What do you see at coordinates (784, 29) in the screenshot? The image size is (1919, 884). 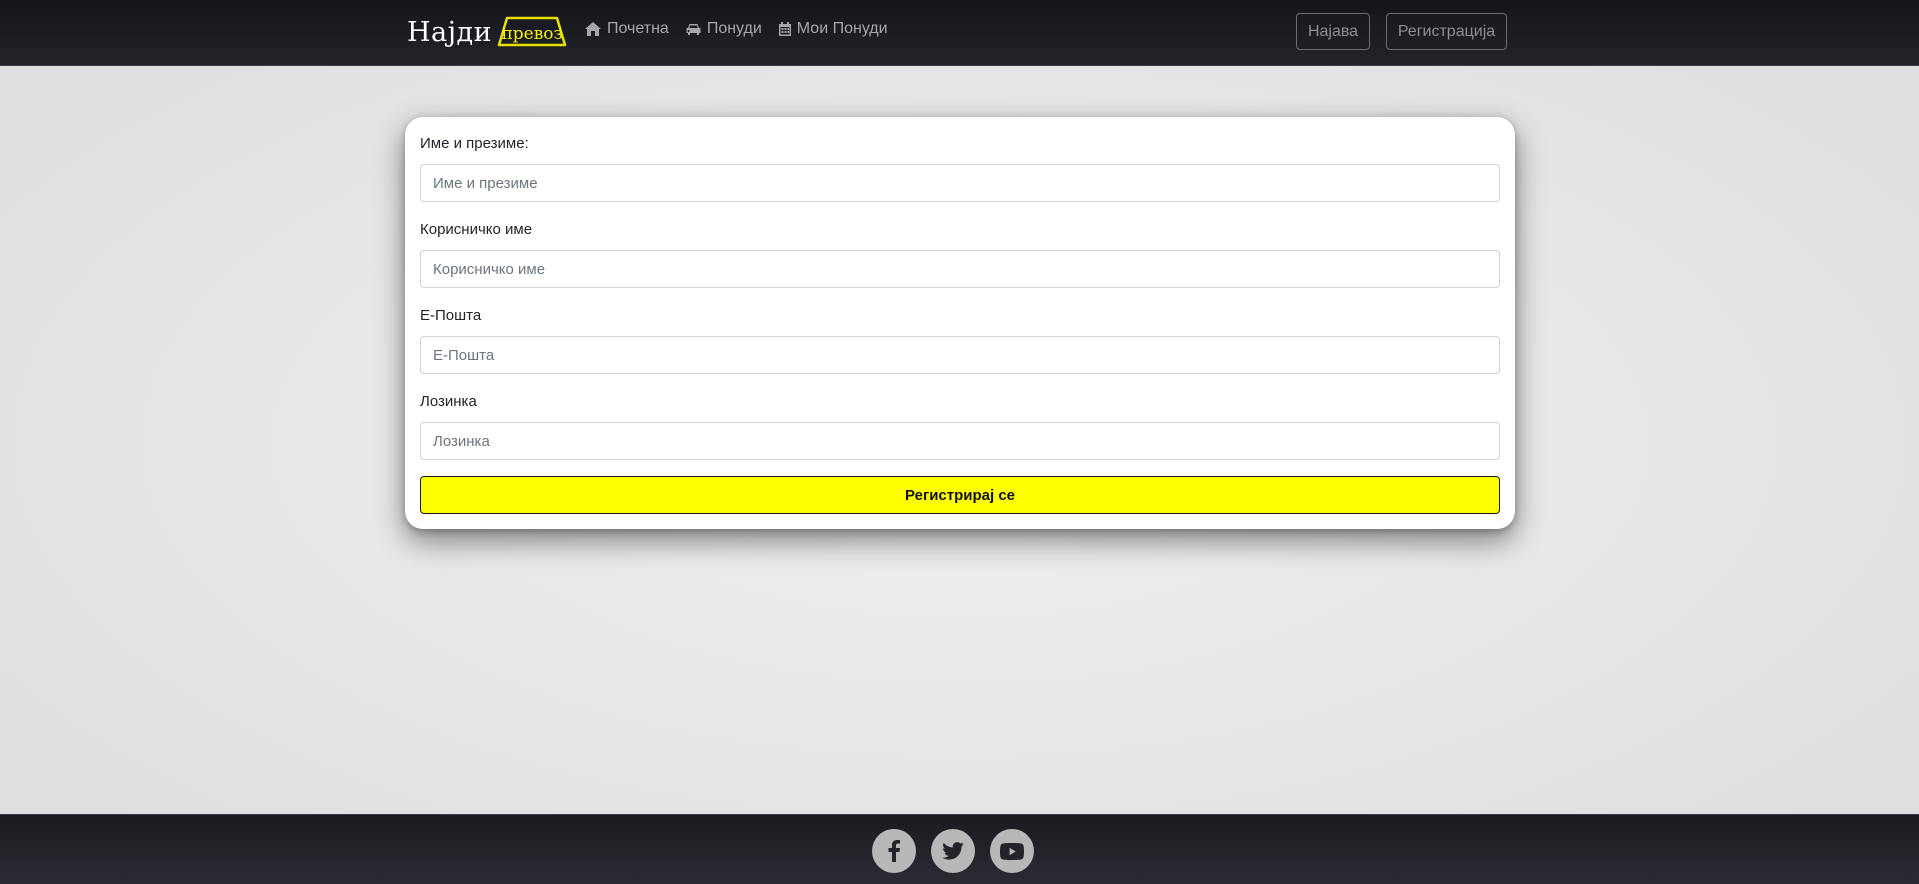 I see `calendar-icon` at bounding box center [784, 29].